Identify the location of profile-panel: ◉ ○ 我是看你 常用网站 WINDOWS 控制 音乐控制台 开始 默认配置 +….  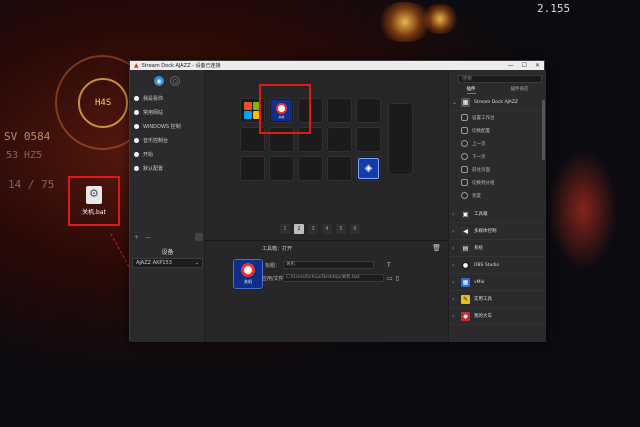
(167, 206).